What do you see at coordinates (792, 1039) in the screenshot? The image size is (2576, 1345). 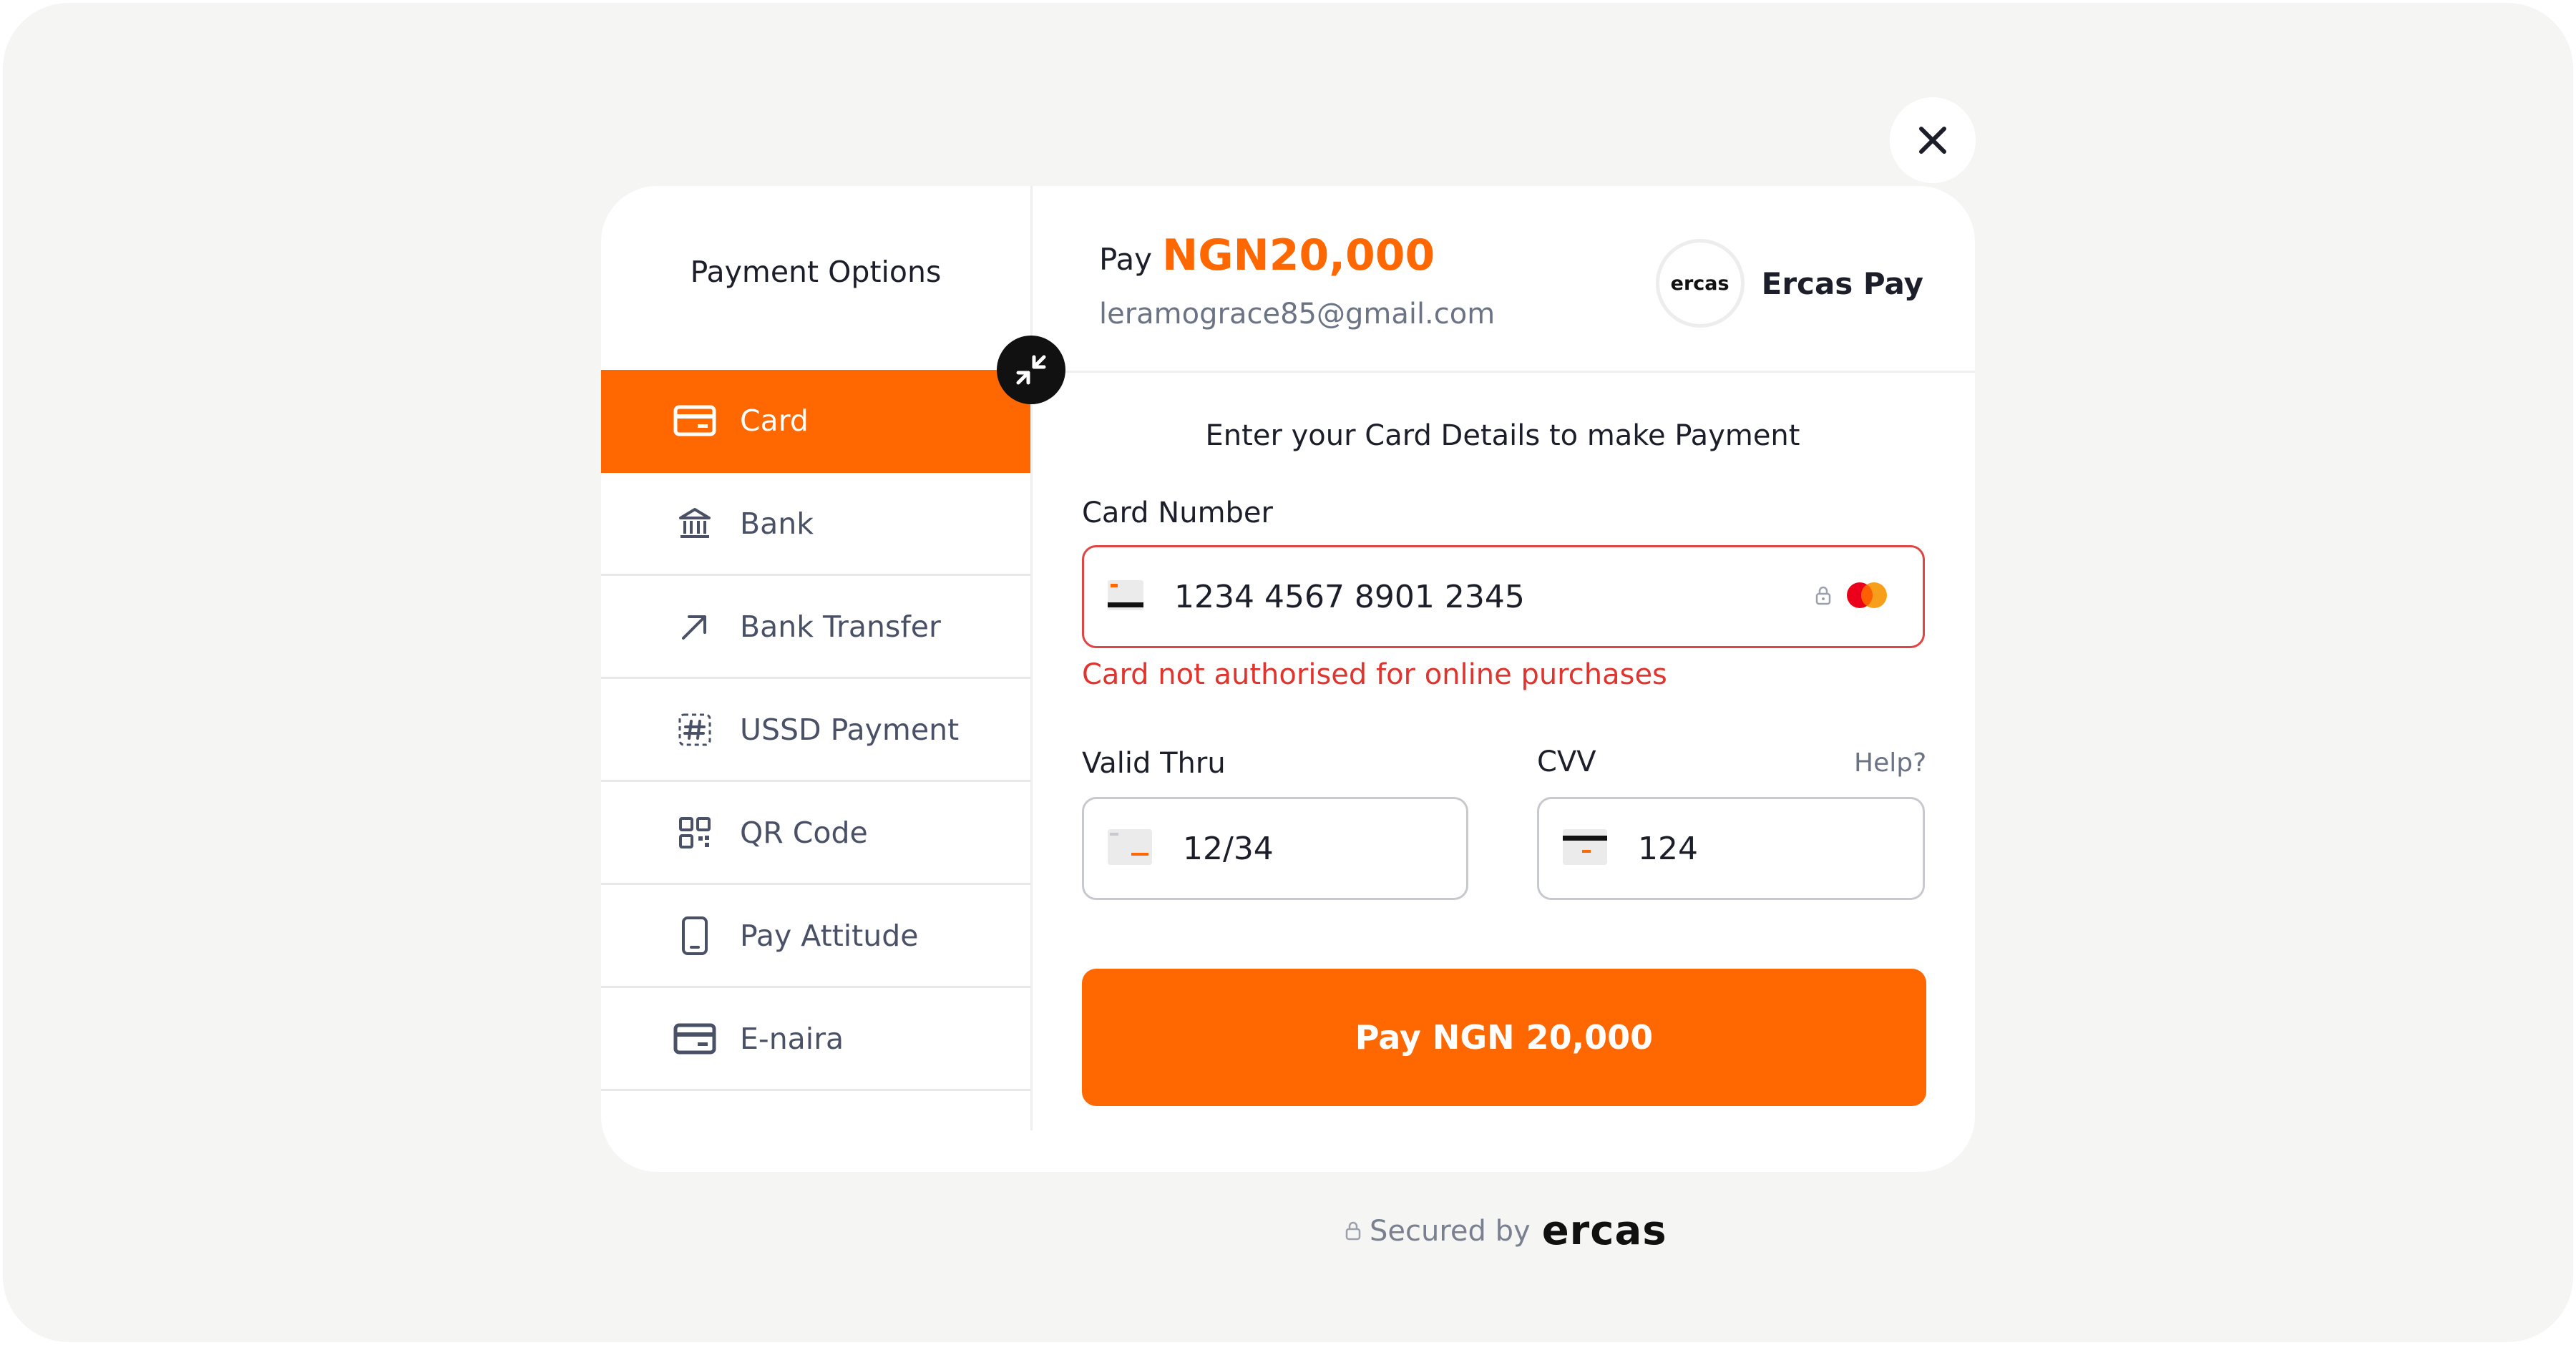 I see `sidebar-item-label: E-naira` at bounding box center [792, 1039].